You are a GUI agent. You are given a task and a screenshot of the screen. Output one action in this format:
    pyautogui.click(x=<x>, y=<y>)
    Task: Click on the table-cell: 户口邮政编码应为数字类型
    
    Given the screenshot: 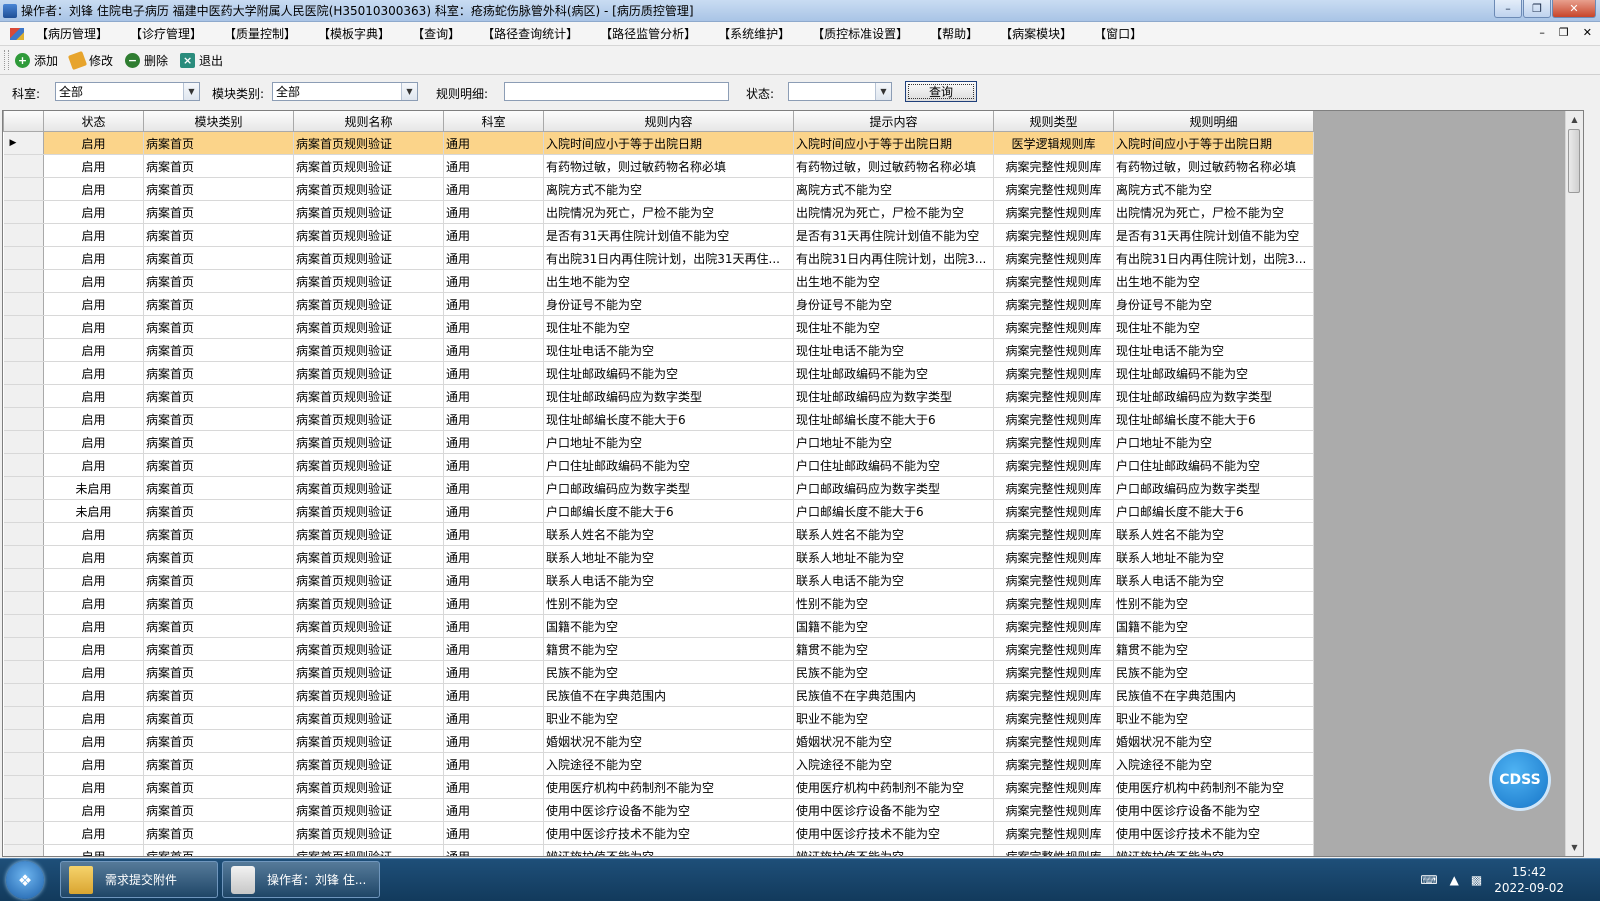 What is the action you would take?
    pyautogui.click(x=1213, y=488)
    